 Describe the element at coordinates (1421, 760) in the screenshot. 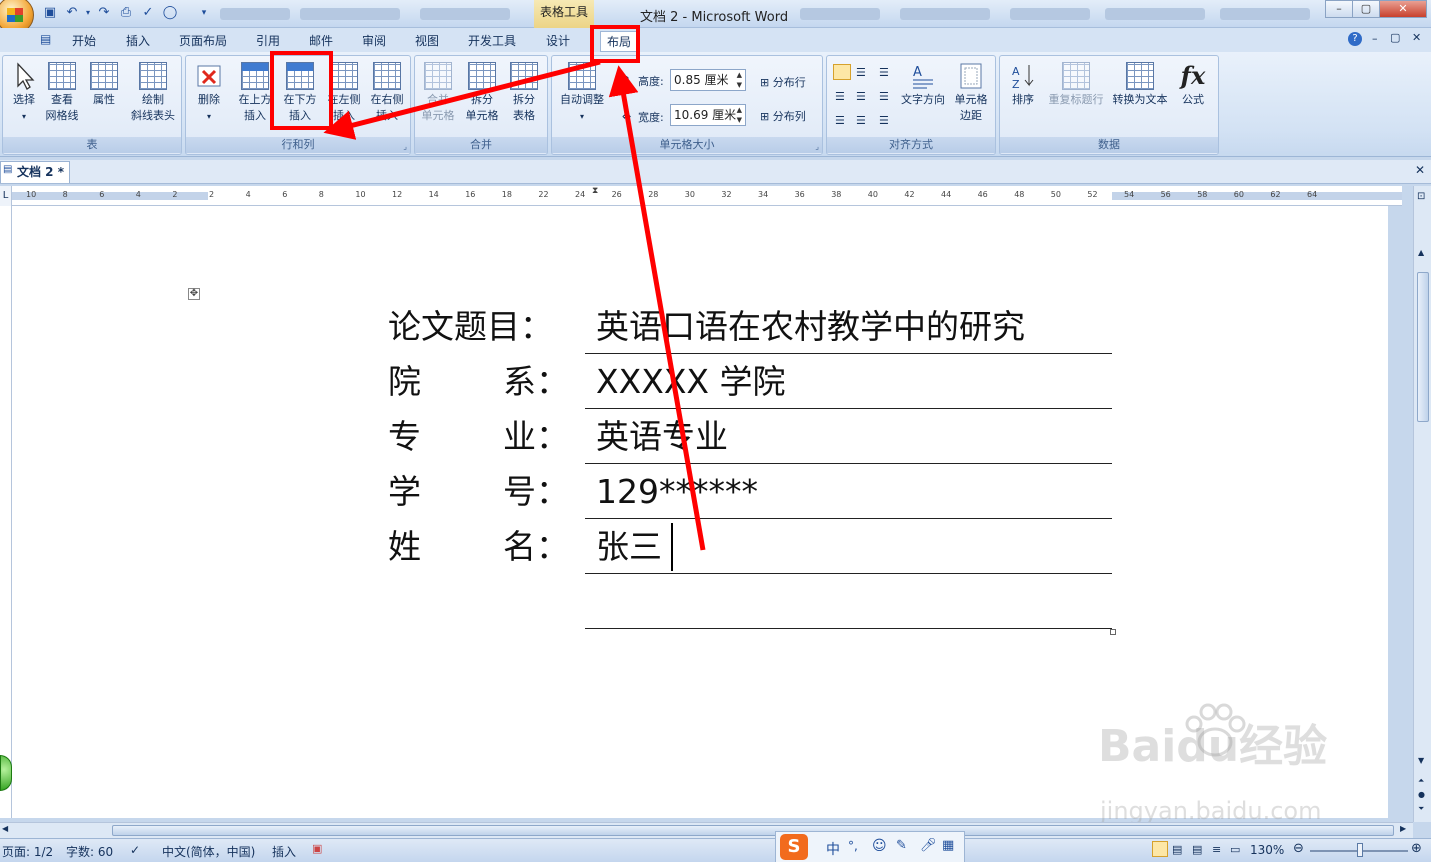

I see `scroll-down-icon: ▼` at that location.